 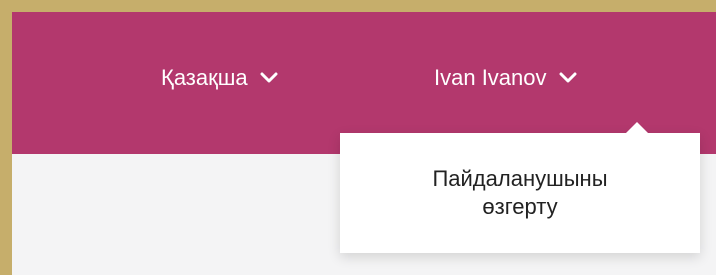 What do you see at coordinates (204, 77) in the screenshot?
I see `language-selector-label: Қазақша` at bounding box center [204, 77].